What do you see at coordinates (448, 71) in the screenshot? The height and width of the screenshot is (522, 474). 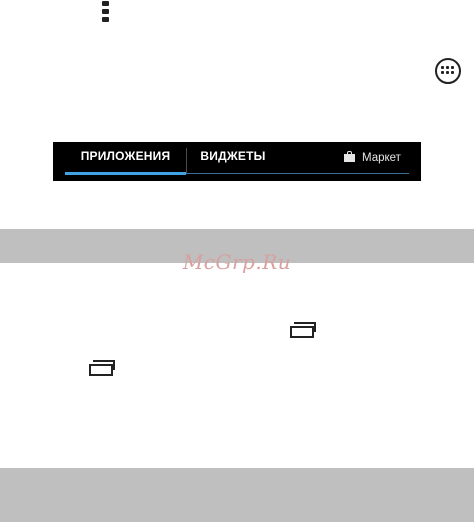 I see `all-apps-icon` at bounding box center [448, 71].